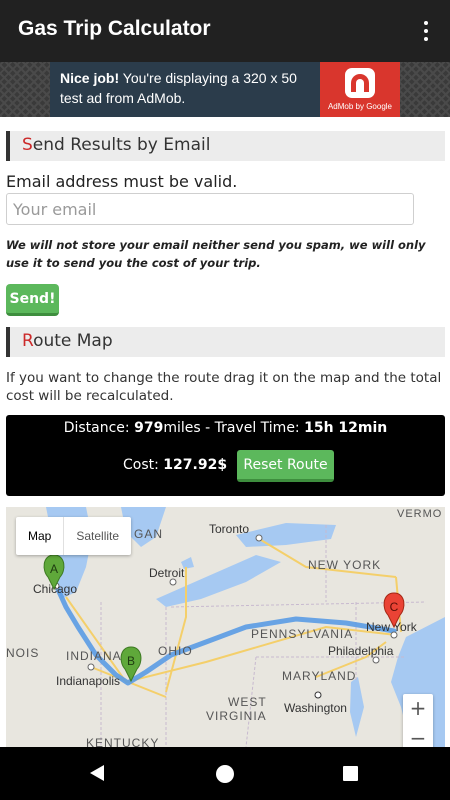  What do you see at coordinates (22, 653) in the screenshot?
I see `label-illinois: NOIS` at bounding box center [22, 653].